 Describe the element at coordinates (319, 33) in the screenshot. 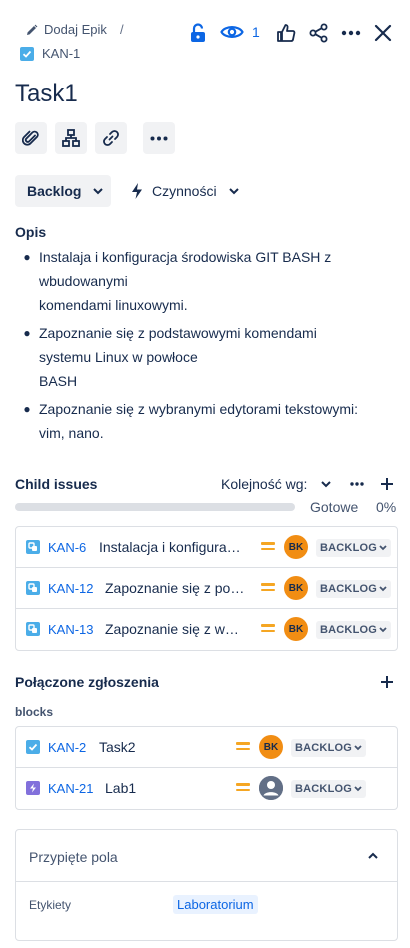

I see `share-icon` at that location.